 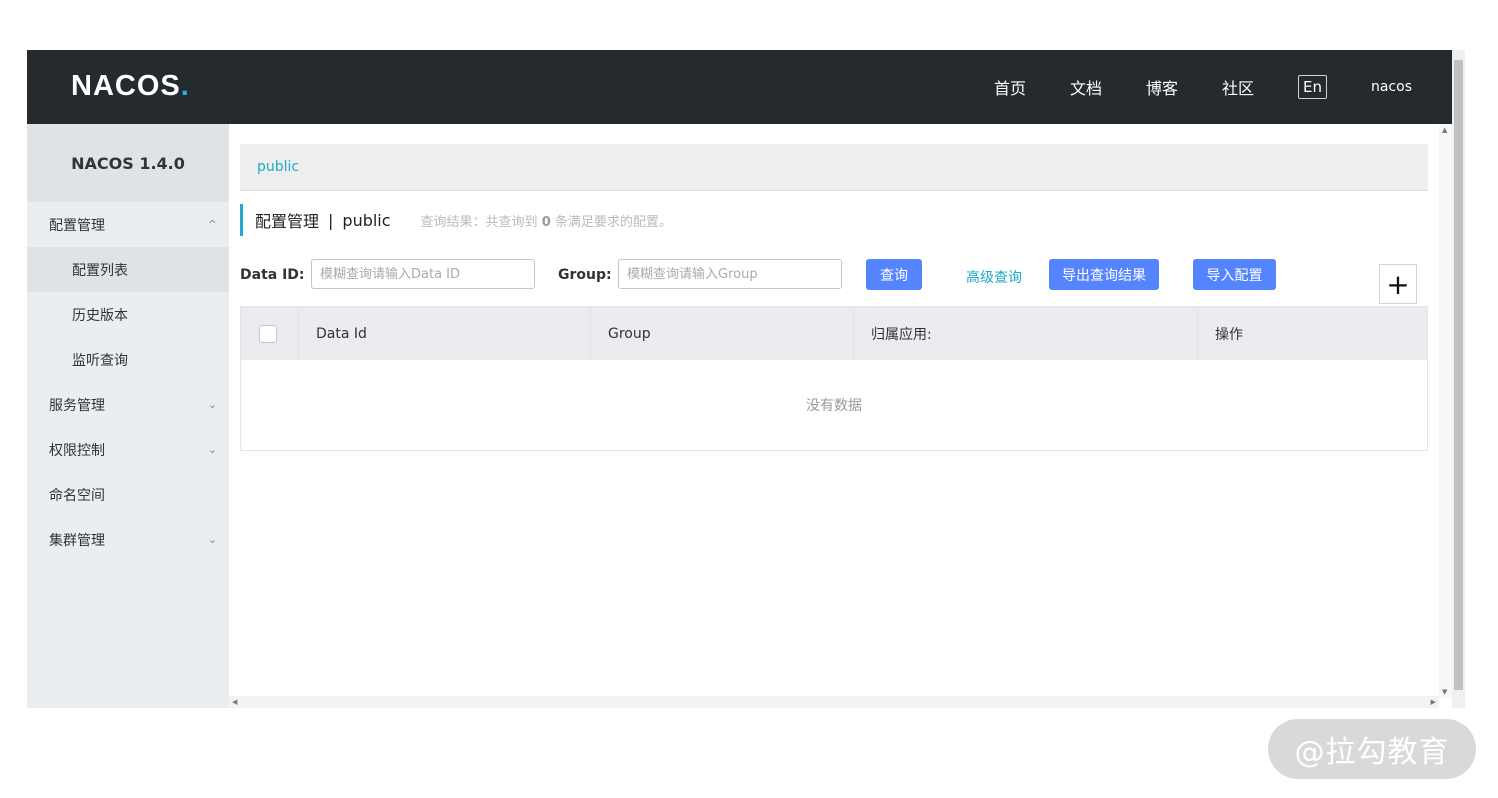 What do you see at coordinates (1372, 749) in the screenshot?
I see `watermark-badge: @拉勾教育` at bounding box center [1372, 749].